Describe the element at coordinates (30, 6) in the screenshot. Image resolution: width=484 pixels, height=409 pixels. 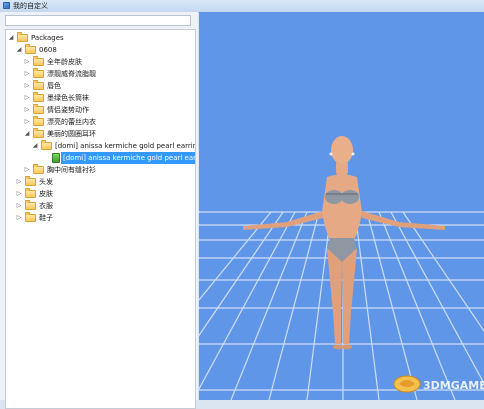
I see `window-title: 我的自定义` at that location.